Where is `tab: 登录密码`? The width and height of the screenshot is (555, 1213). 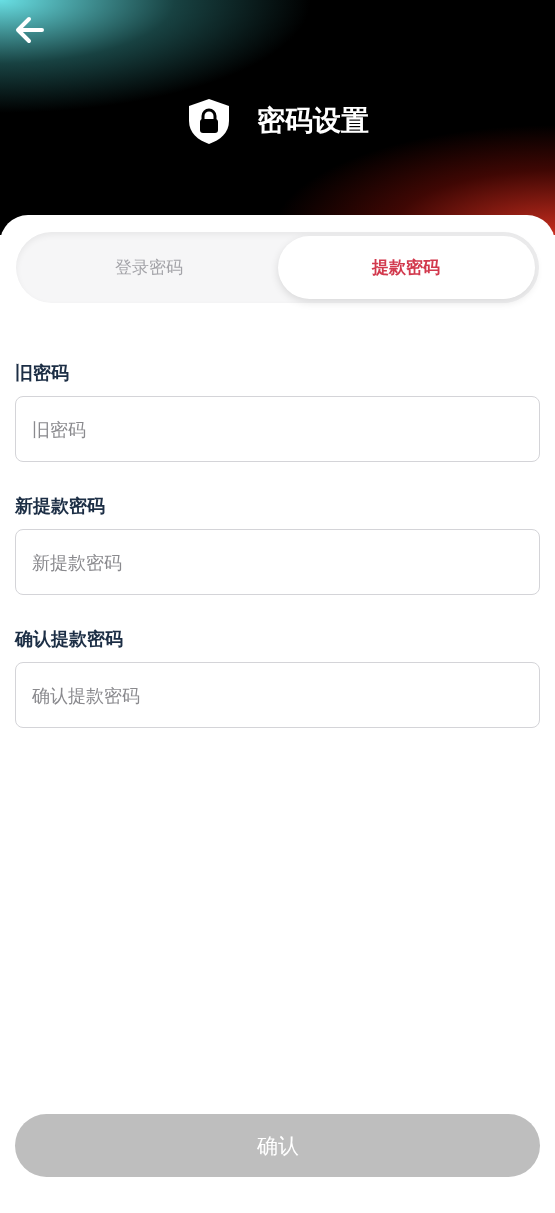
tab: 登录密码 is located at coordinates (149, 267).